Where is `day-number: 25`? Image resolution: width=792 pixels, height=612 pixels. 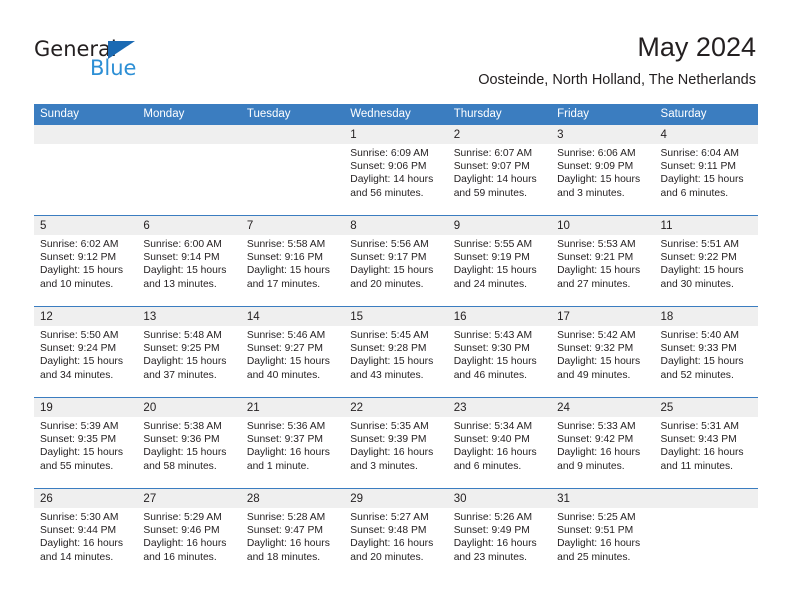 day-number: 25 is located at coordinates (667, 408).